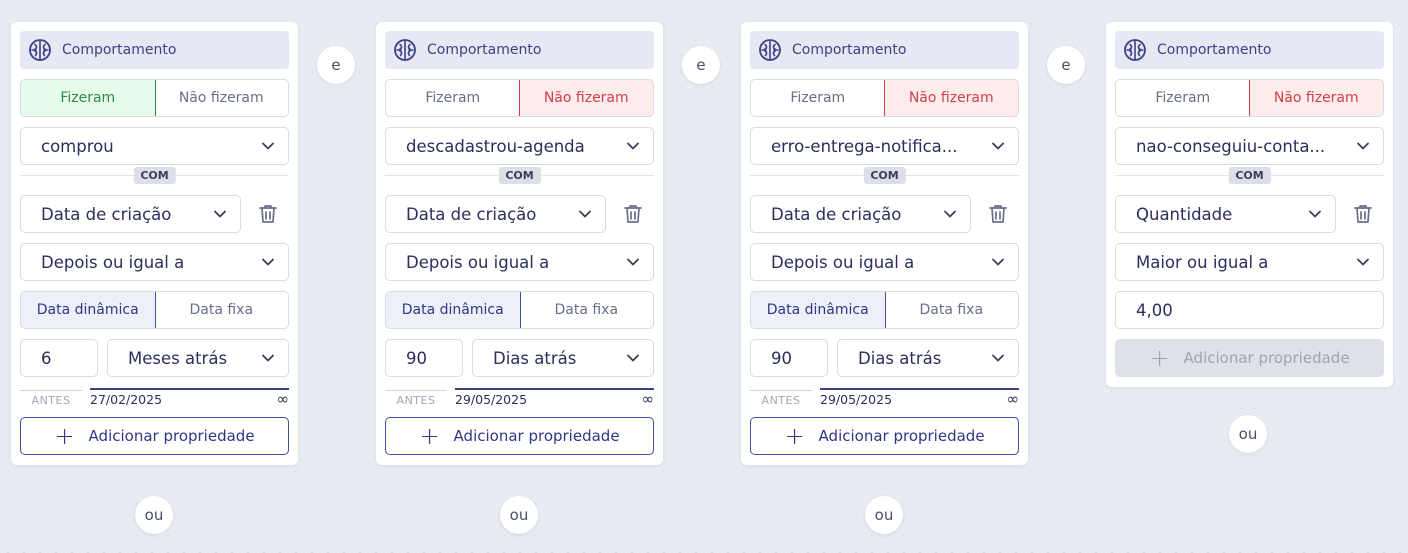 Image resolution: width=1408 pixels, height=553 pixels. I want to click on range-start-date: 29/05/2025, so click(856, 399).